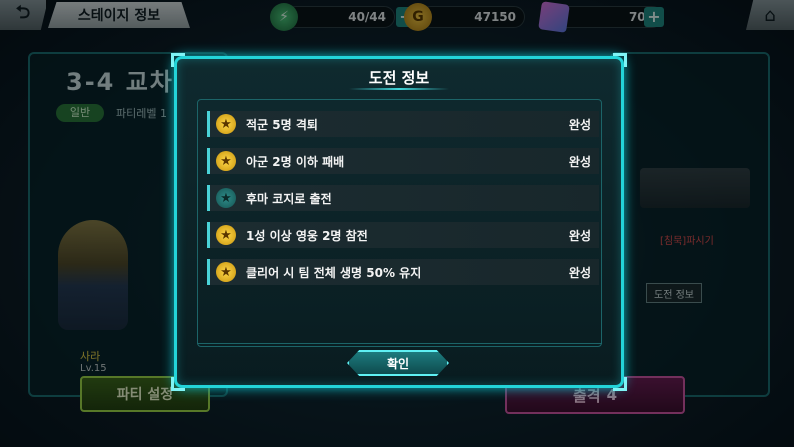 This screenshot has width=794, height=447. Describe the element at coordinates (403, 124) in the screenshot. I see `mission-row: ★ 적군 5명 격퇴 완성` at that location.